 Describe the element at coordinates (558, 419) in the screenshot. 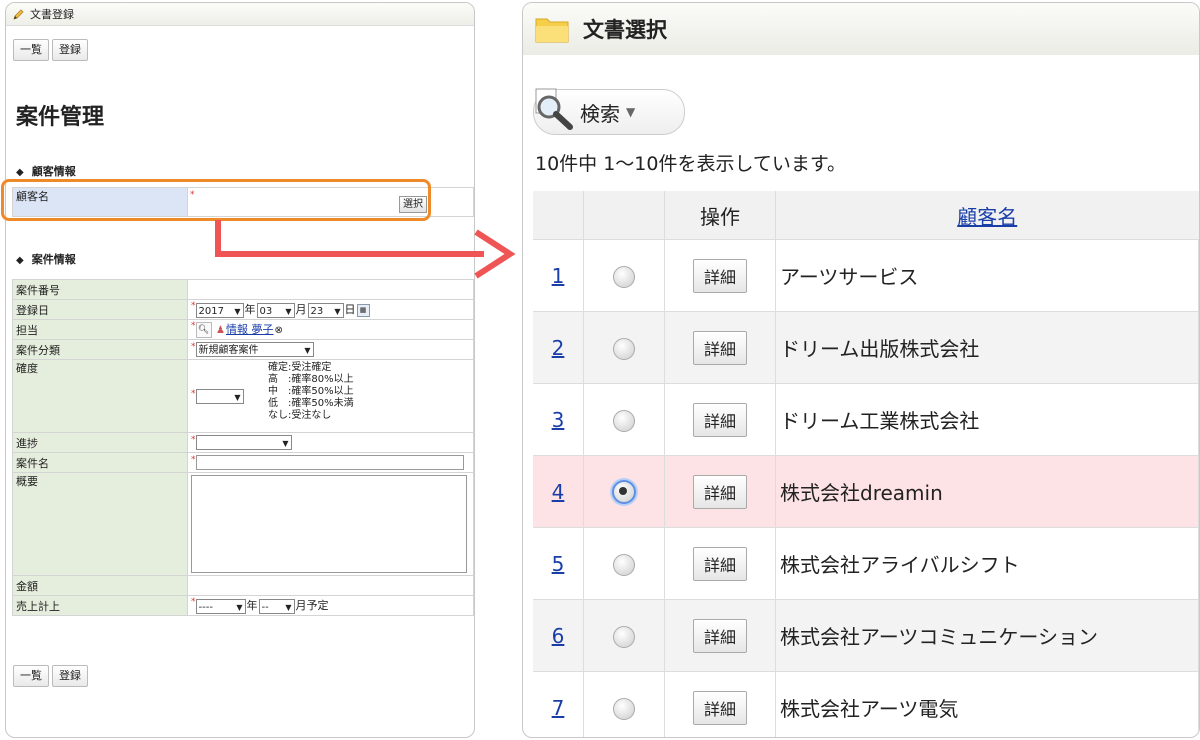

I see `row-number-link: 3` at that location.